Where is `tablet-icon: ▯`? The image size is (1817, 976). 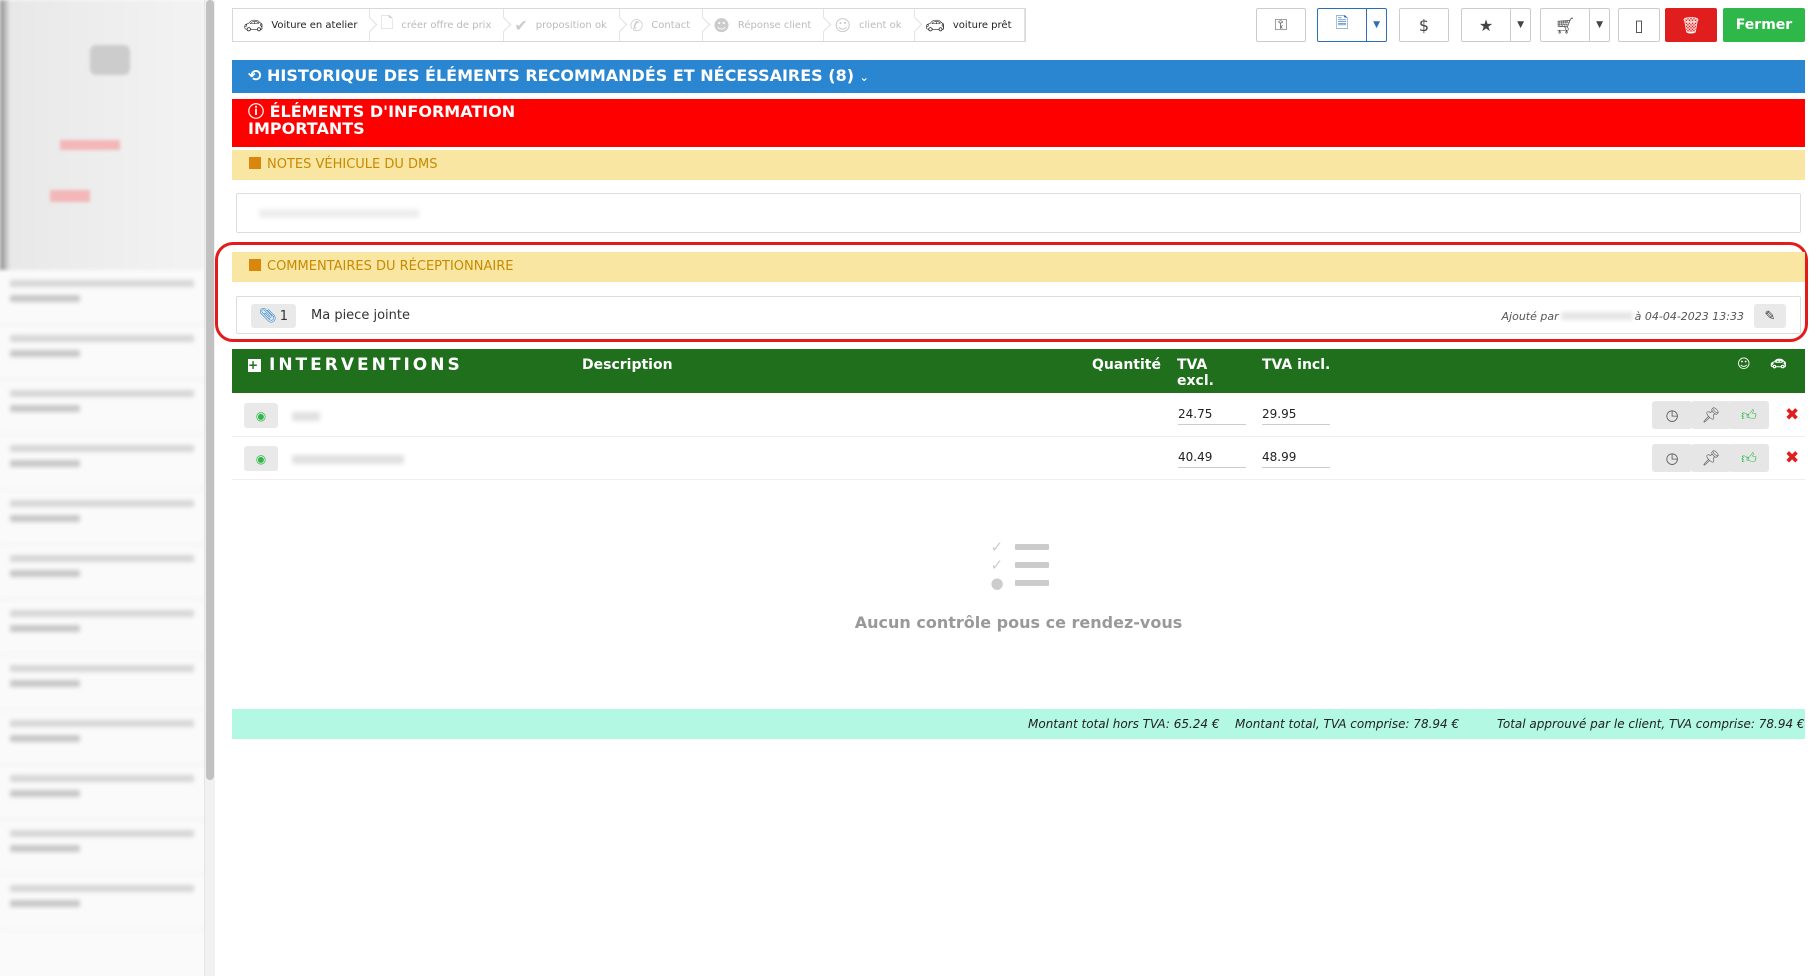
tablet-icon: ▯ is located at coordinates (1639, 25).